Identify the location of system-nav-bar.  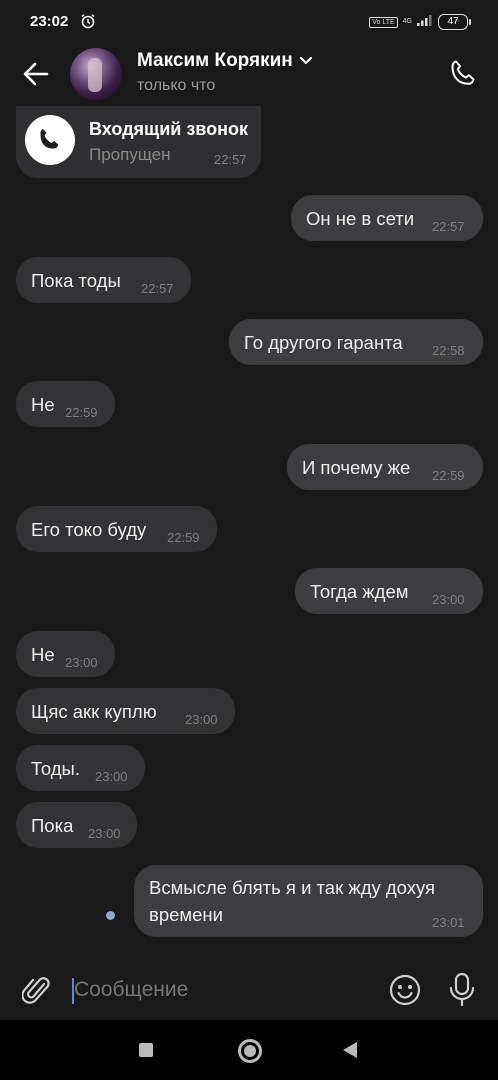
(249, 1050).